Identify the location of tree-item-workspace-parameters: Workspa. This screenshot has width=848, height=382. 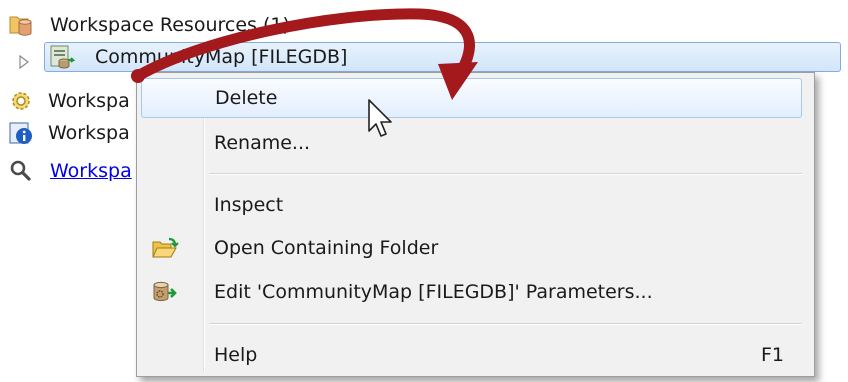
(69, 101).